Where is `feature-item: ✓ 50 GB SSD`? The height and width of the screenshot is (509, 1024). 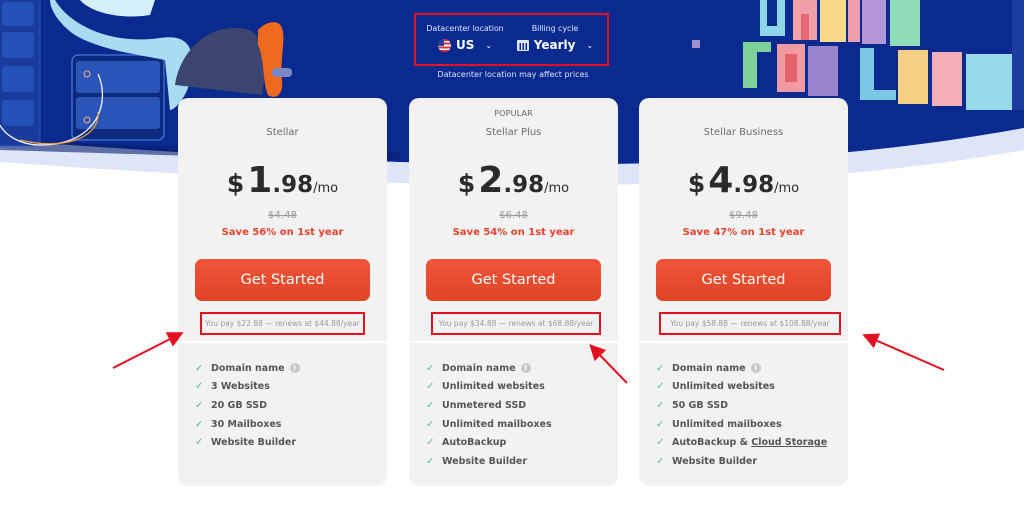 feature-item: ✓ 50 GB SSD is located at coordinates (692, 405).